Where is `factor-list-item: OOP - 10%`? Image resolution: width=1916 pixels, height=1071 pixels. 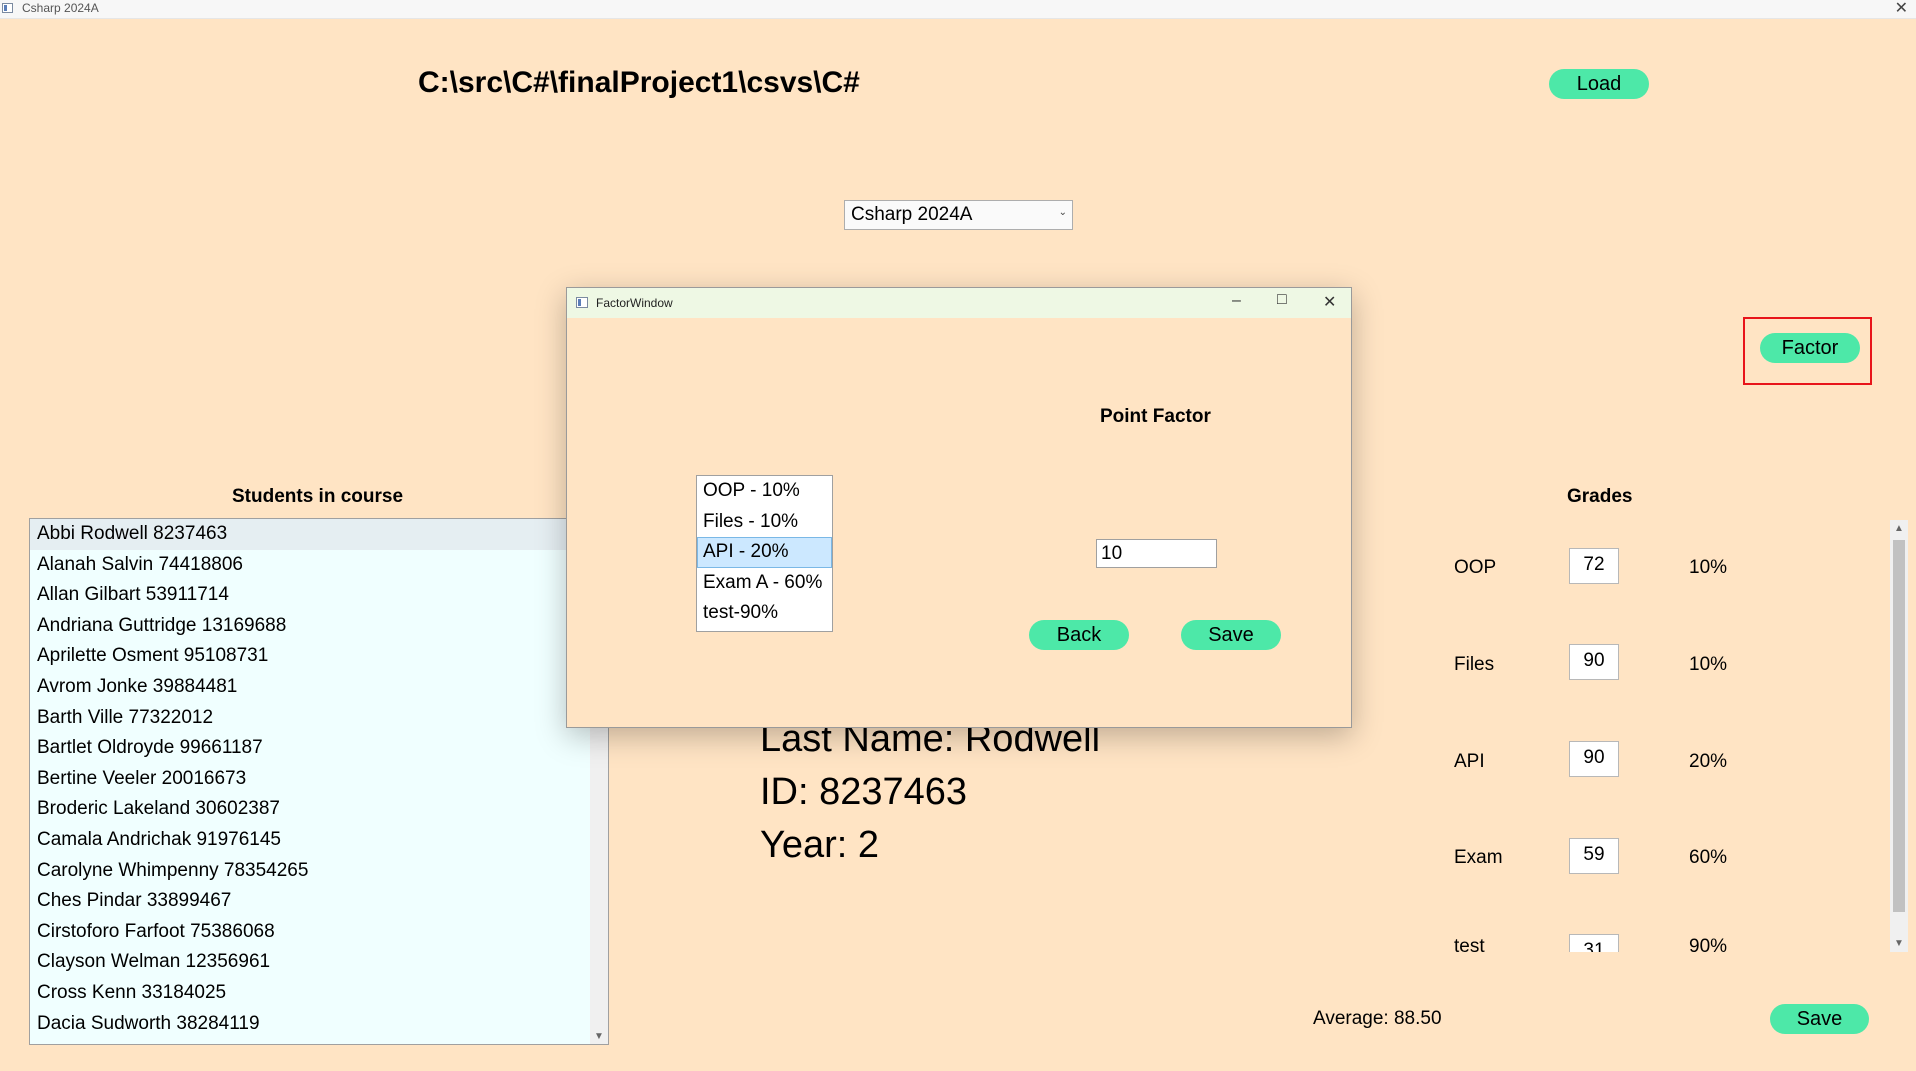
factor-list-item: OOP - 10% is located at coordinates (764, 491).